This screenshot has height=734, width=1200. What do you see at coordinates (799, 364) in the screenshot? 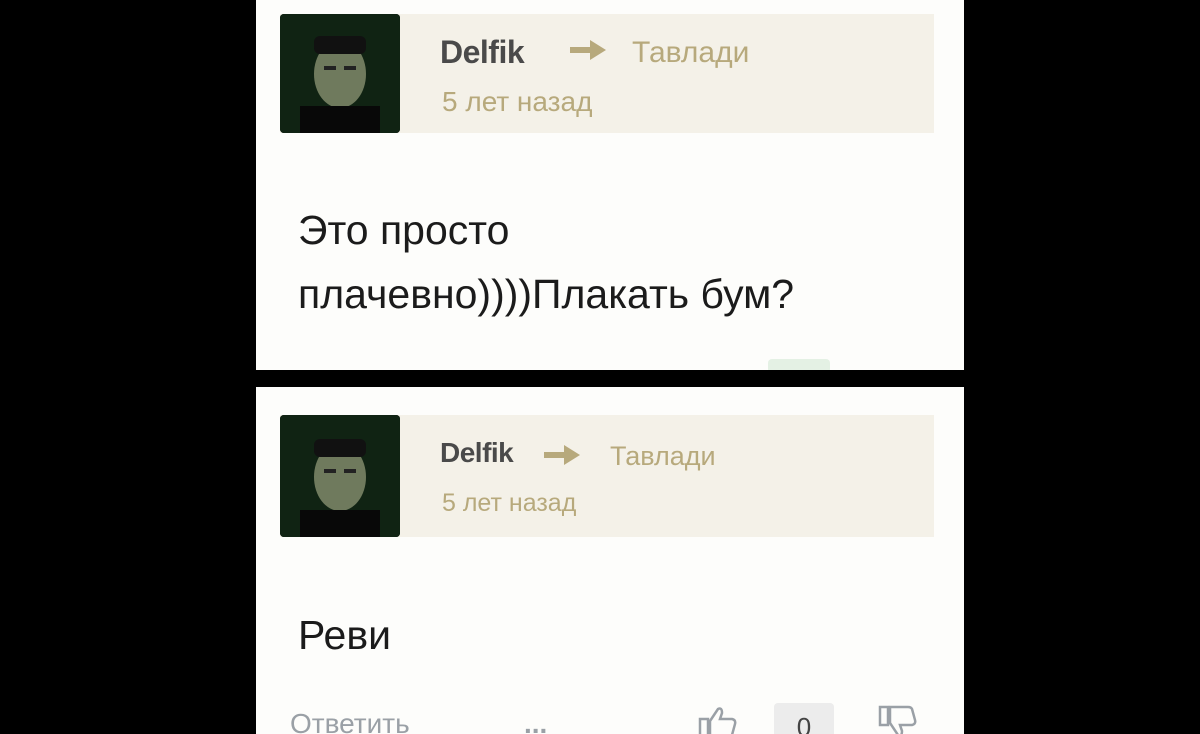
I see `score-badge` at bounding box center [799, 364].